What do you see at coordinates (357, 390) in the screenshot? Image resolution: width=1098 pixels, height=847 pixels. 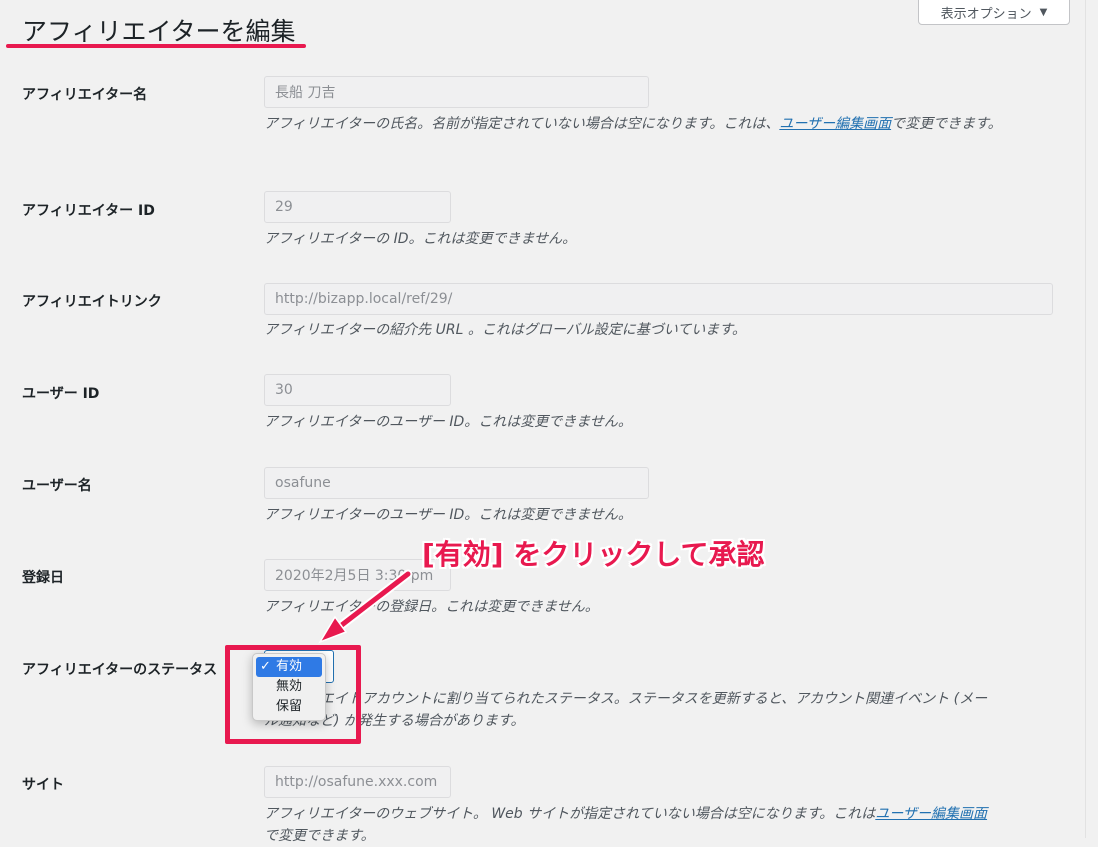 I see `user-id-input: 30` at bounding box center [357, 390].